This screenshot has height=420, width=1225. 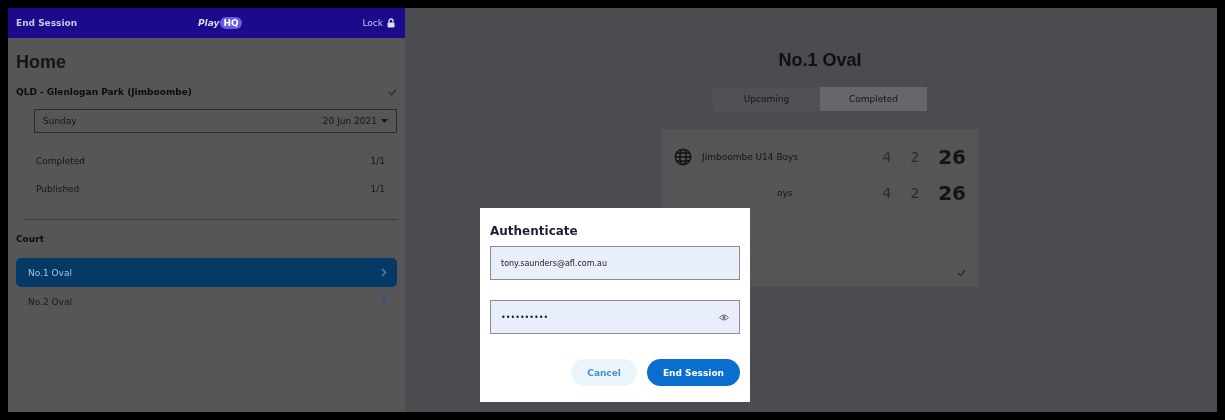 I want to click on end-session-button: End Session, so click(x=693, y=372).